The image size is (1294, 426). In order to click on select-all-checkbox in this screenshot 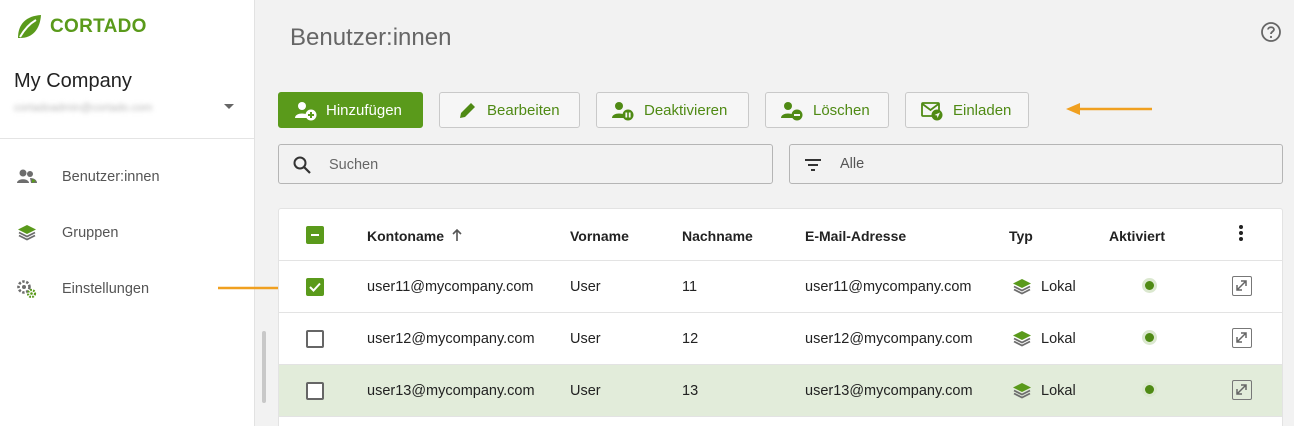, I will do `click(315, 235)`.